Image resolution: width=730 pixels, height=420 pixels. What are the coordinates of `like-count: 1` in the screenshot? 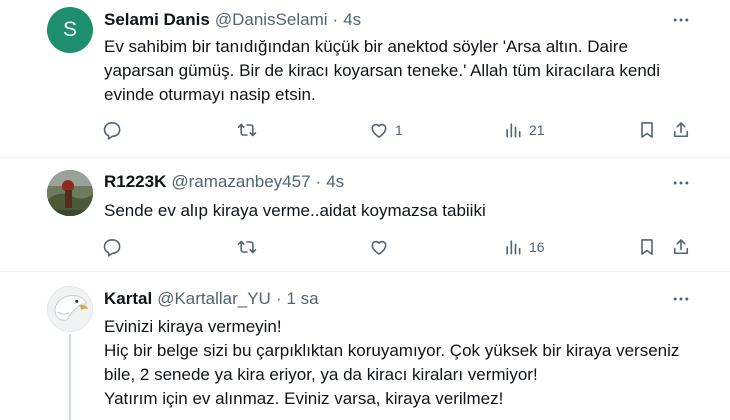 It's located at (399, 130).